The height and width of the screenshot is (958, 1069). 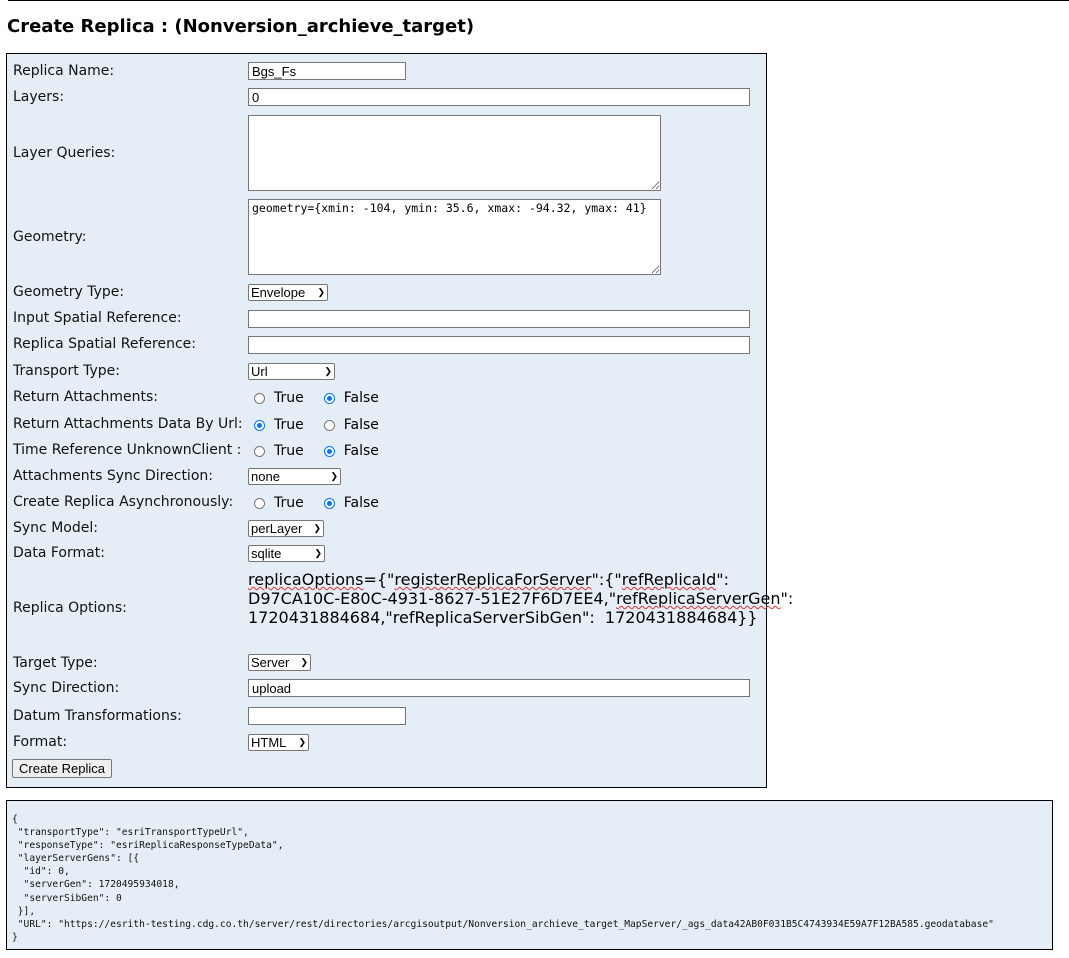 I want to click on attachments-sync-direction-select: none ❯, so click(x=294, y=476).